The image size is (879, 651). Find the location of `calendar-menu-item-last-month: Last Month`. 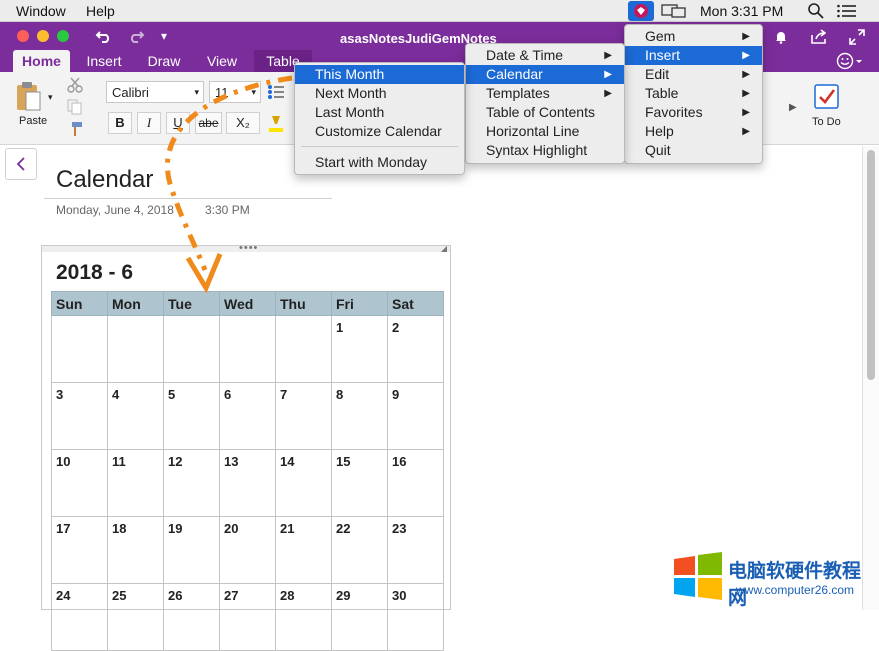

calendar-menu-item-last-month: Last Month is located at coordinates (379, 112).